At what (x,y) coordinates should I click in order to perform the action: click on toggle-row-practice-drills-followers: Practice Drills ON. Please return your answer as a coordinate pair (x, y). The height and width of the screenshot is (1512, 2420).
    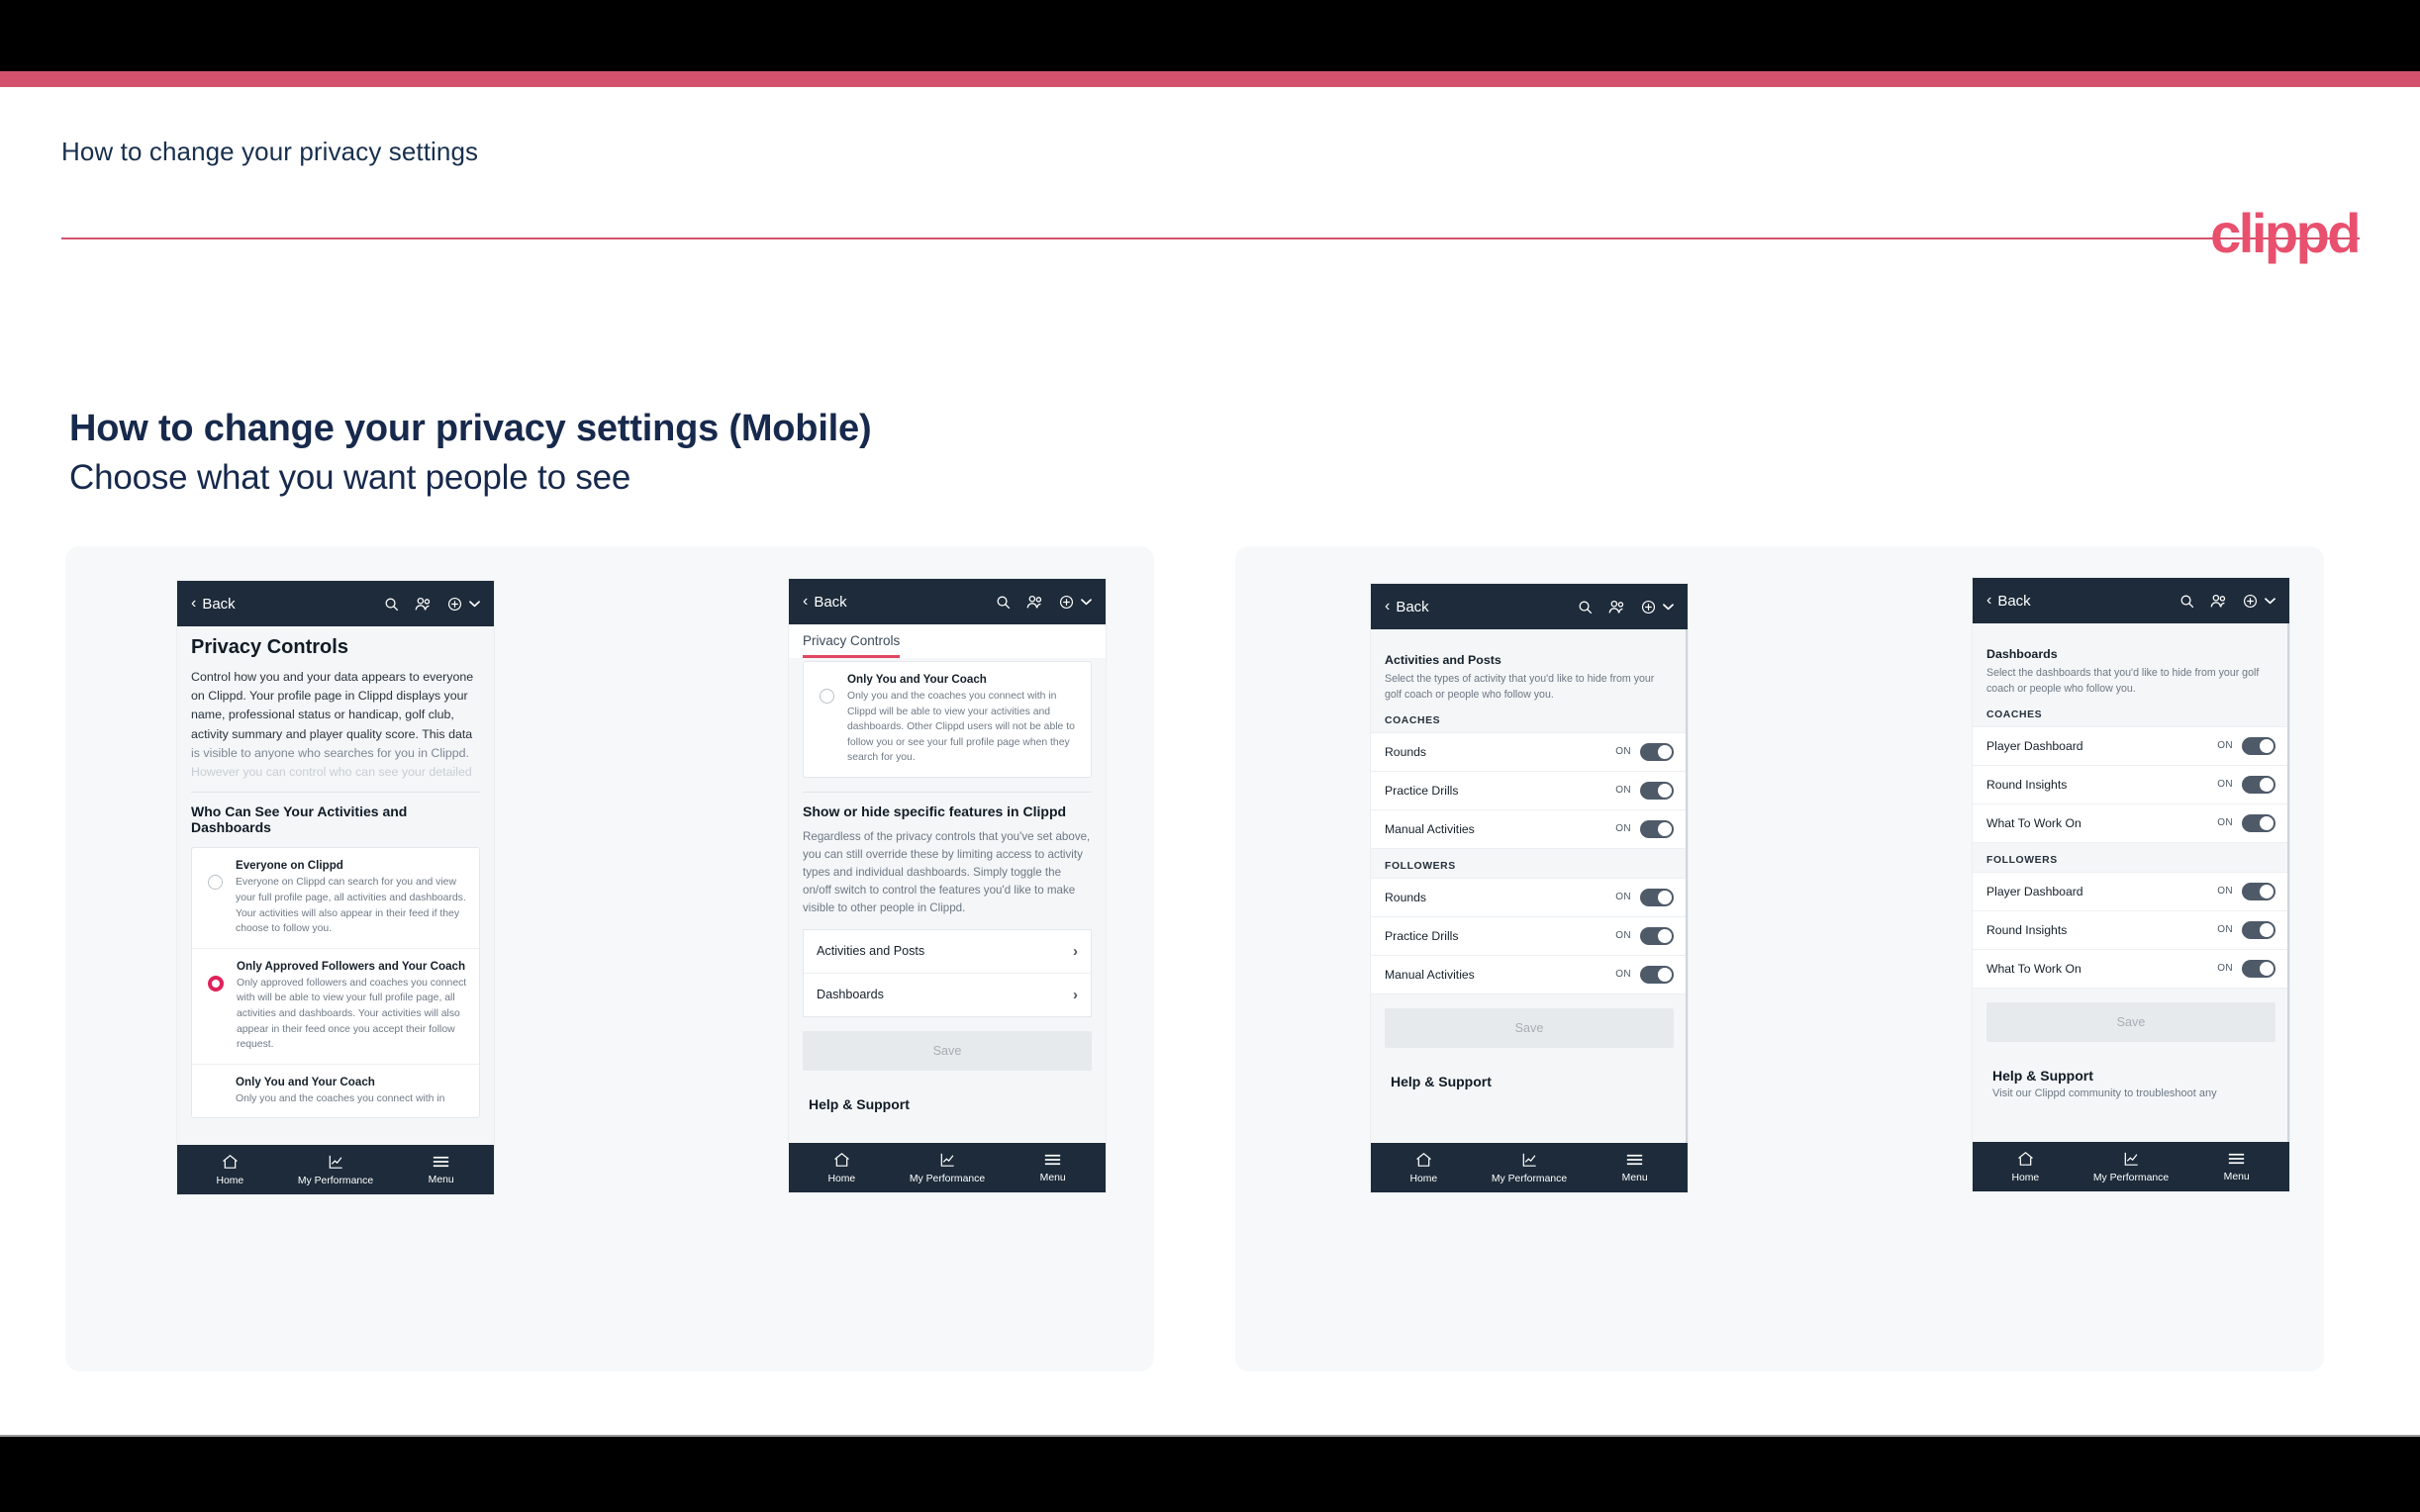
    Looking at the image, I should click on (1529, 936).